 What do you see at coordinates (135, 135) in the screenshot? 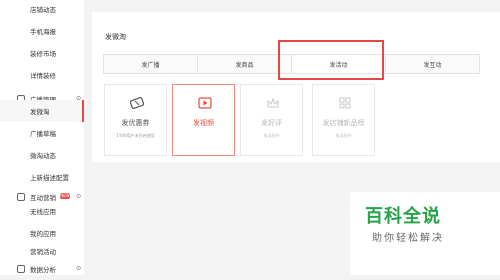
I see `feature-subtitle: 1%的用户未开启使用` at bounding box center [135, 135].